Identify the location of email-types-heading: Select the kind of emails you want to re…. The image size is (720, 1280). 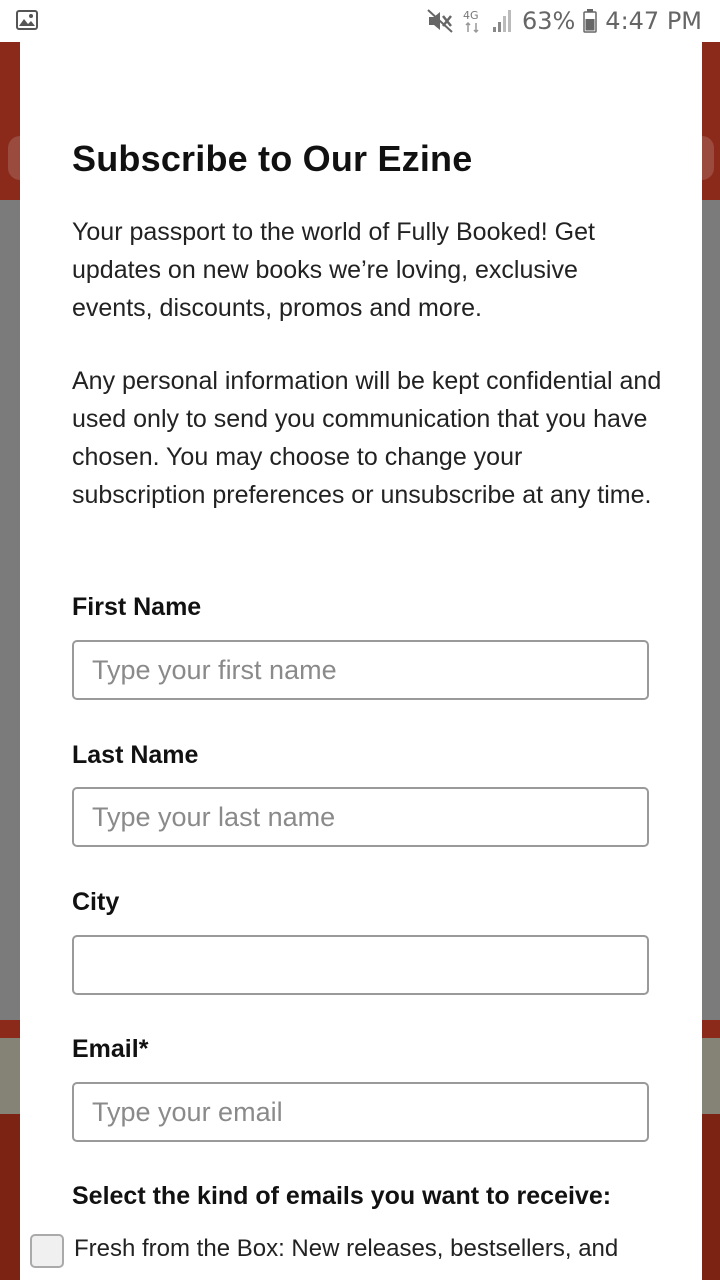
(342, 1196).